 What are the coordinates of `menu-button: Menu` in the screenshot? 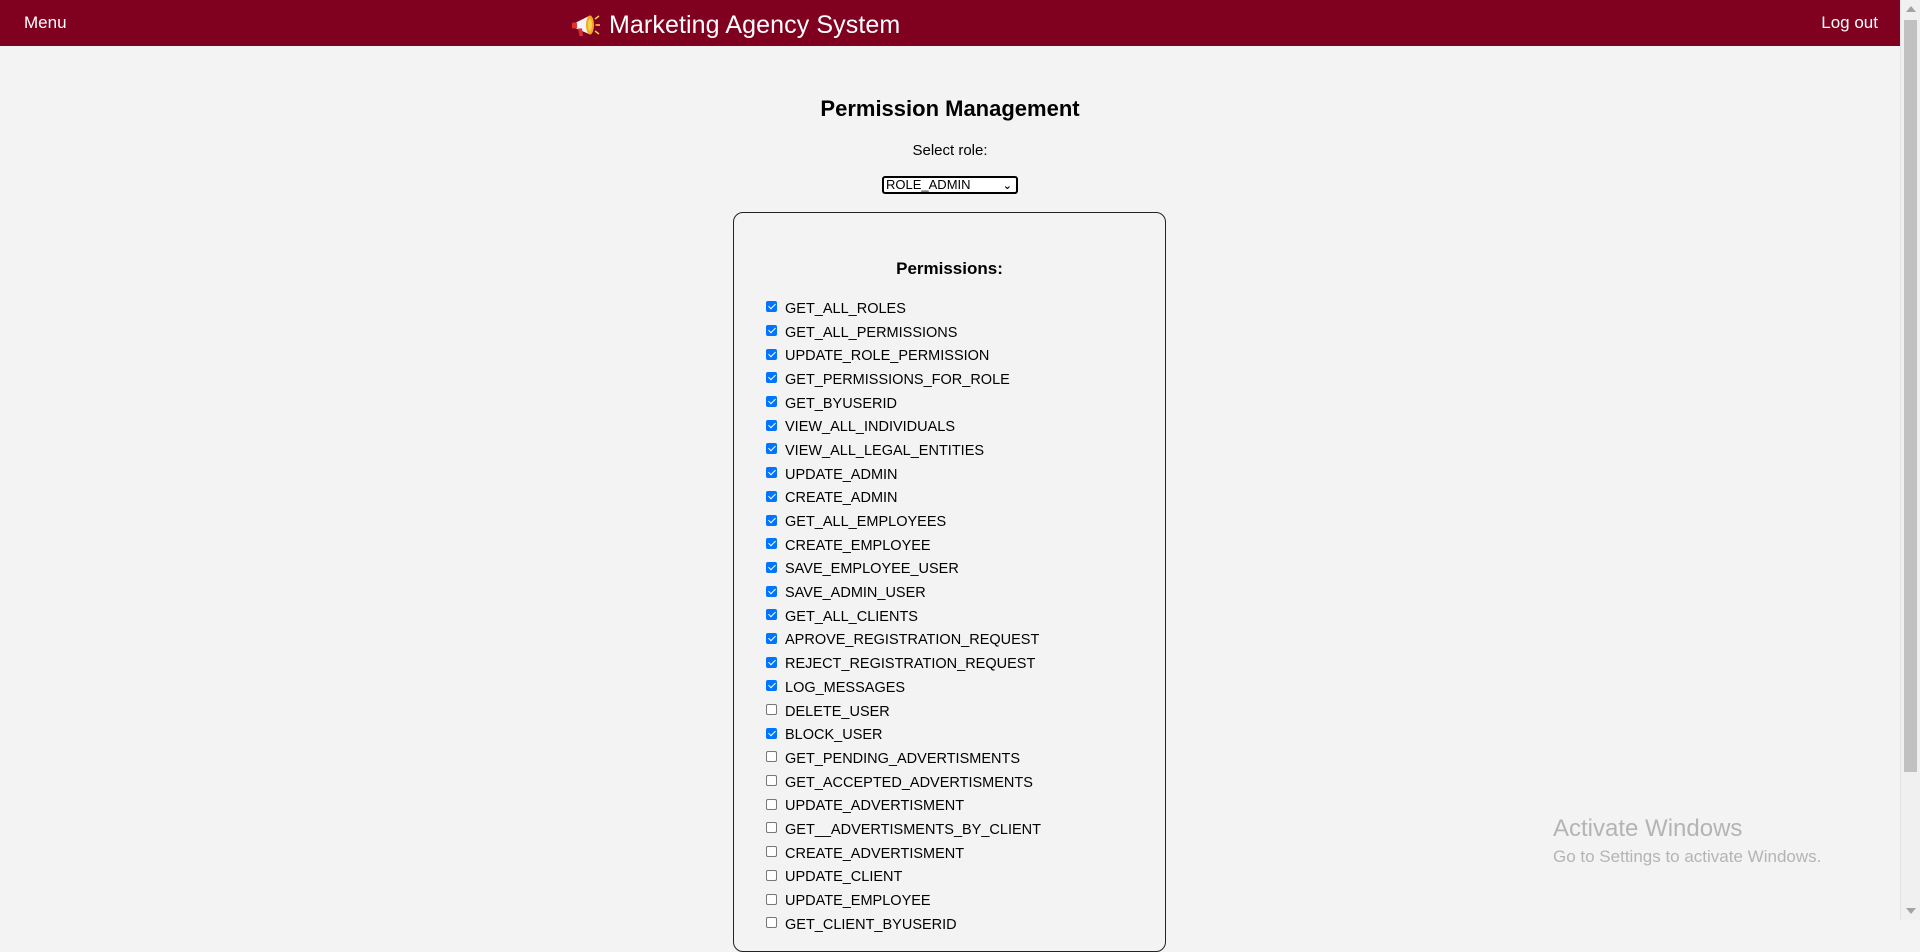 It's located at (45, 23).